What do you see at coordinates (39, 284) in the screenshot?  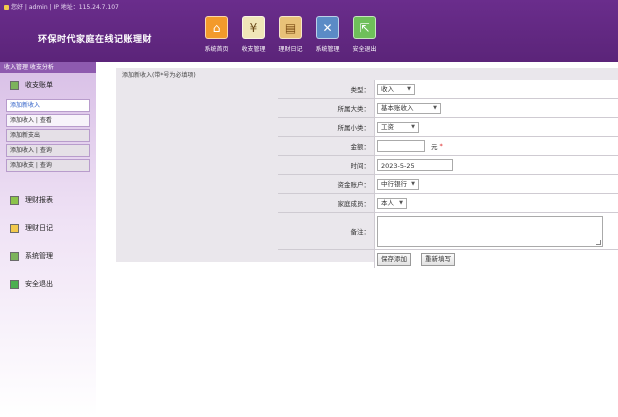 I see `sidebar-group-label: 安全退出` at bounding box center [39, 284].